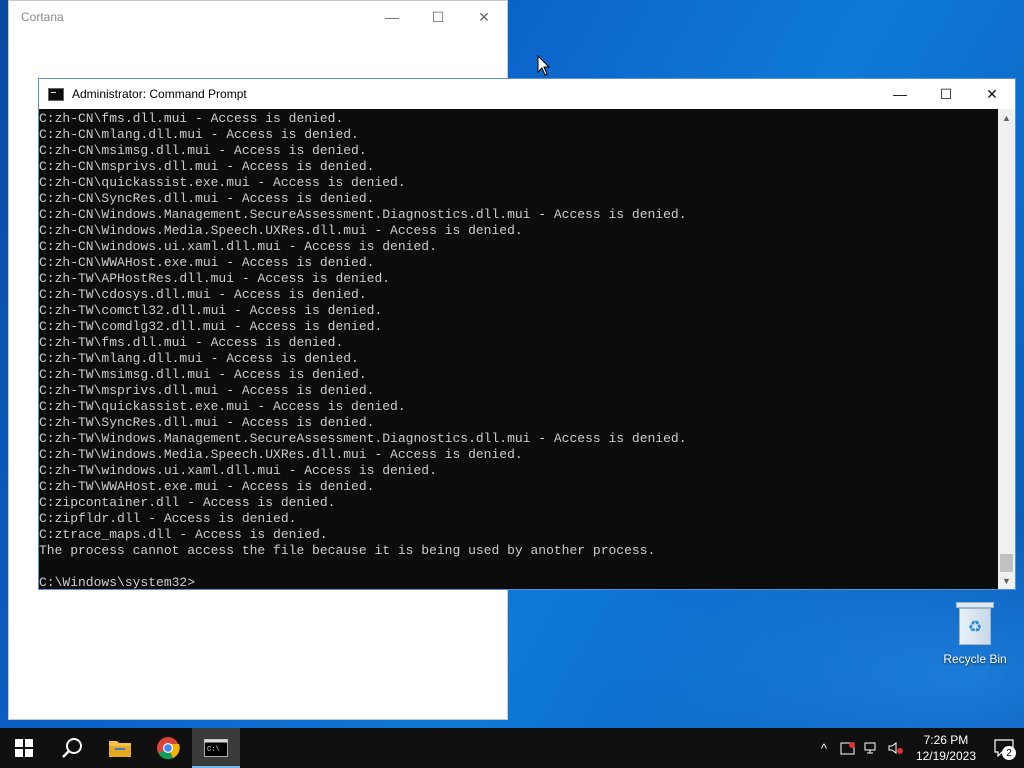 This screenshot has height=768, width=1024. I want to click on folder-icon, so click(120, 749).